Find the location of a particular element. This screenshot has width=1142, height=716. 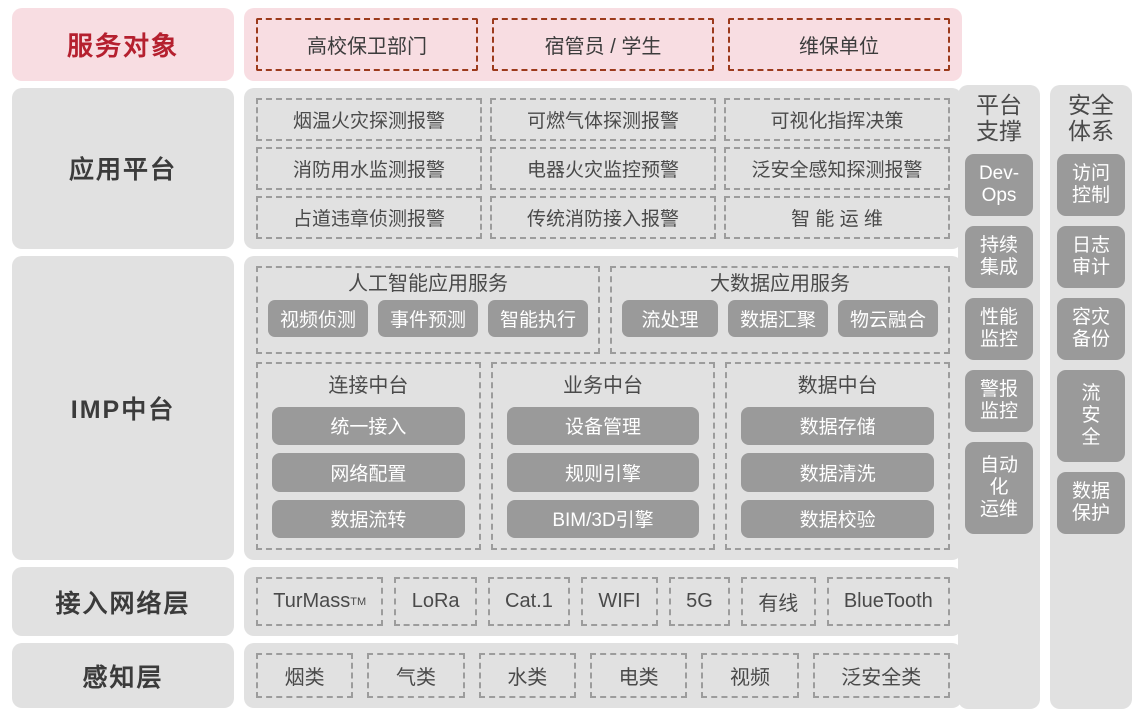

ai-service-item: 智能执行 is located at coordinates (538, 318).